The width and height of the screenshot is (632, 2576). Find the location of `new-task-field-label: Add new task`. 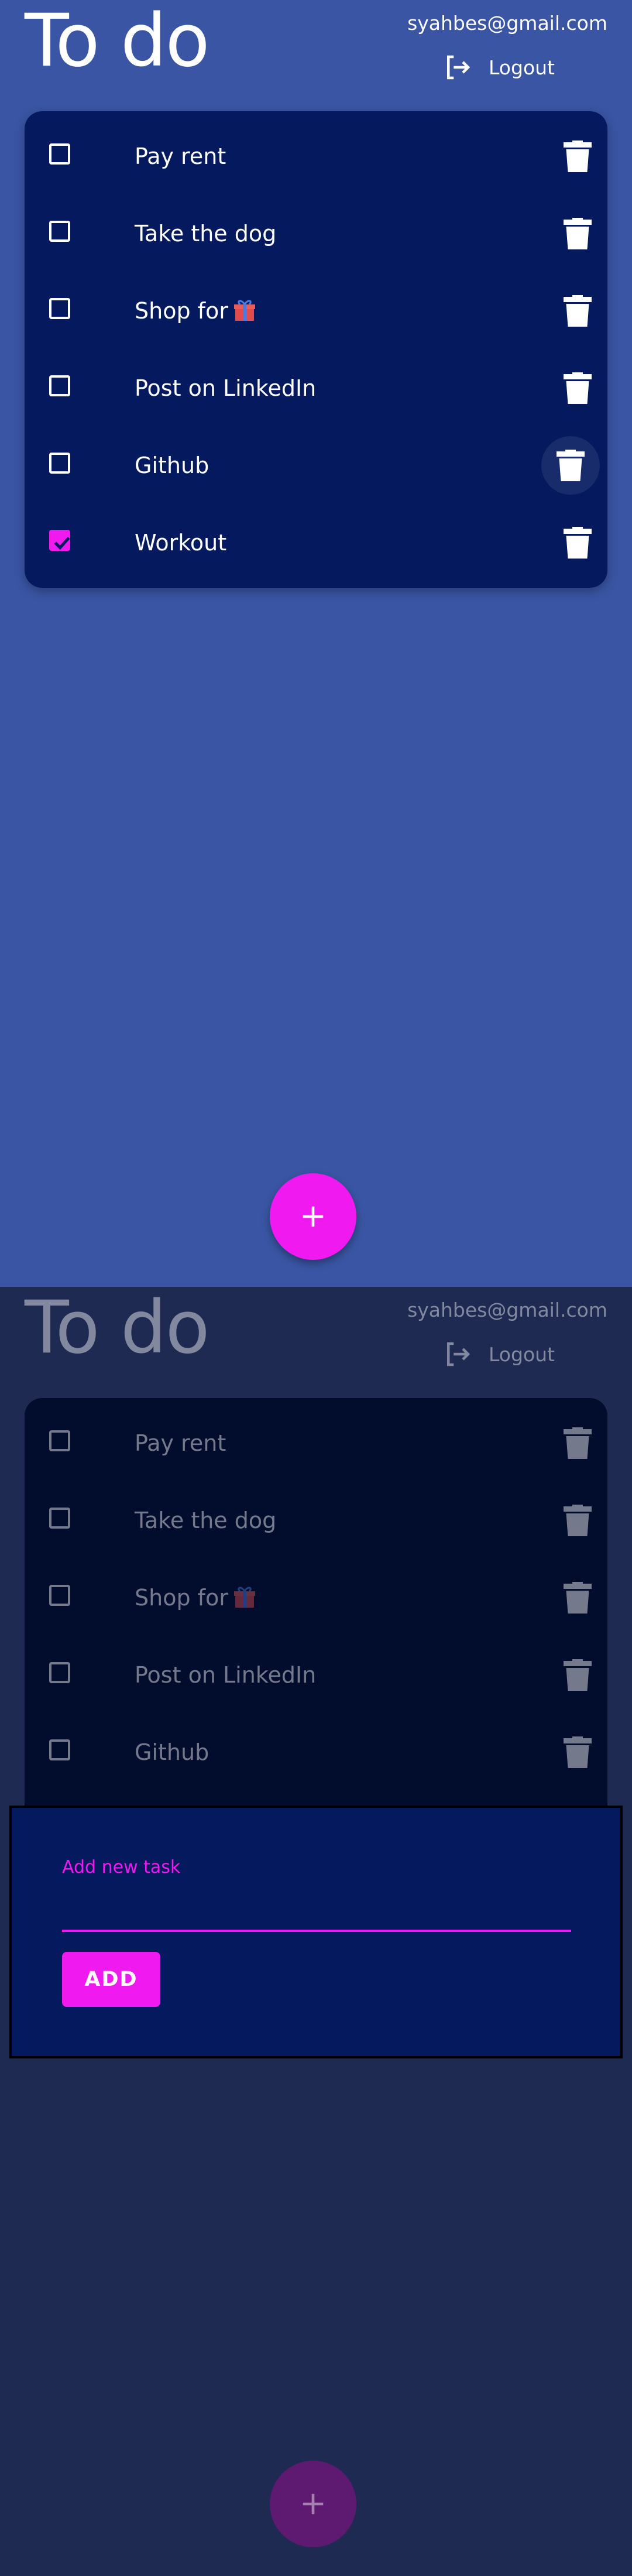

new-task-field-label: Add new task is located at coordinates (121, 1867).